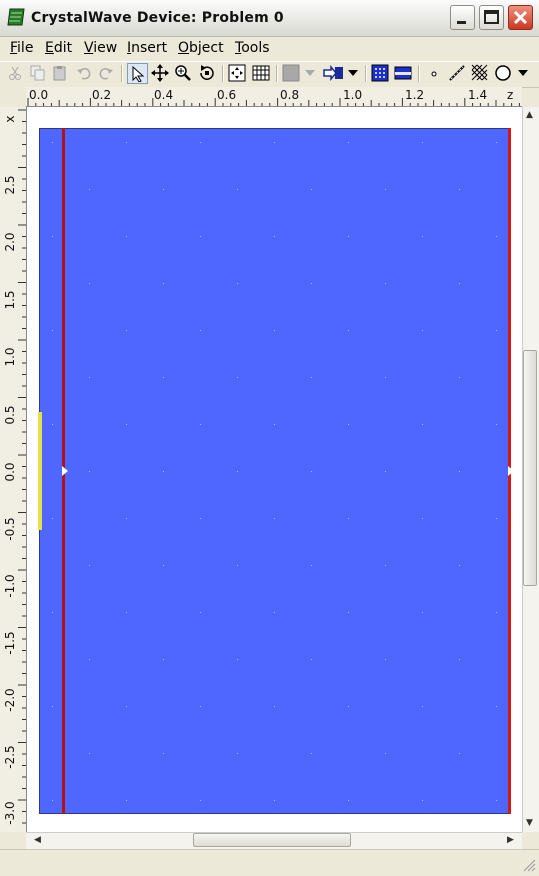  What do you see at coordinates (528, 864) in the screenshot?
I see `resize-grip-icon` at bounding box center [528, 864].